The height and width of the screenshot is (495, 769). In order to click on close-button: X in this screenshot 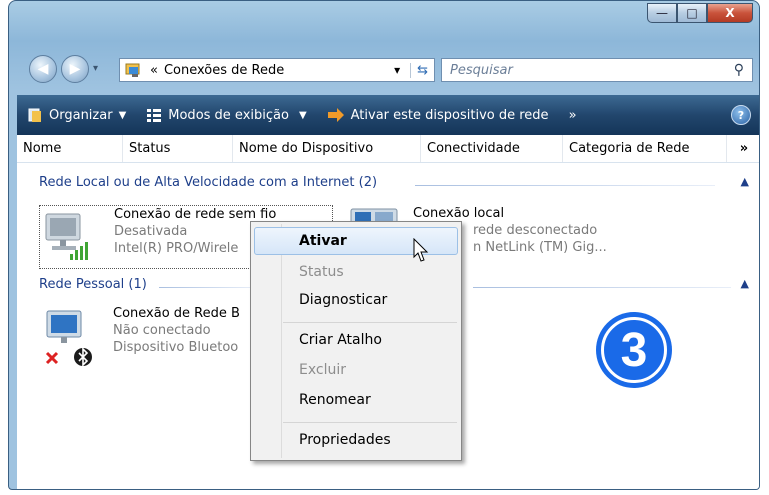, I will do `click(730, 13)`.